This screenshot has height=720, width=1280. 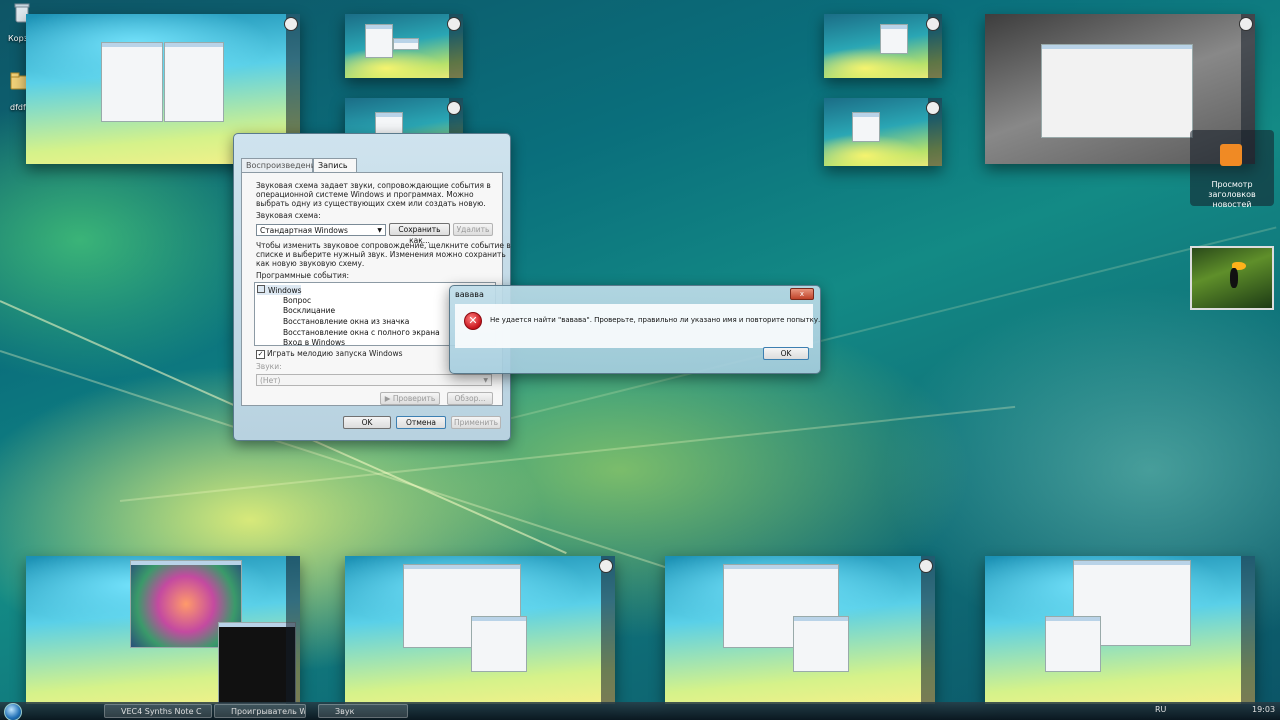 I want to click on hint-3: как новую звуковую схему., so click(x=310, y=263).